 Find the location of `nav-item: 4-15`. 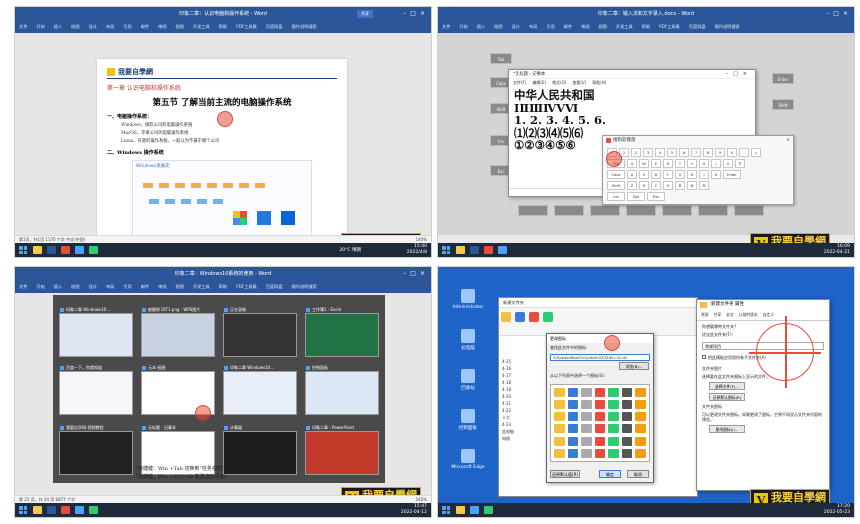

nav-item: 4-15 is located at coordinates (514, 361).